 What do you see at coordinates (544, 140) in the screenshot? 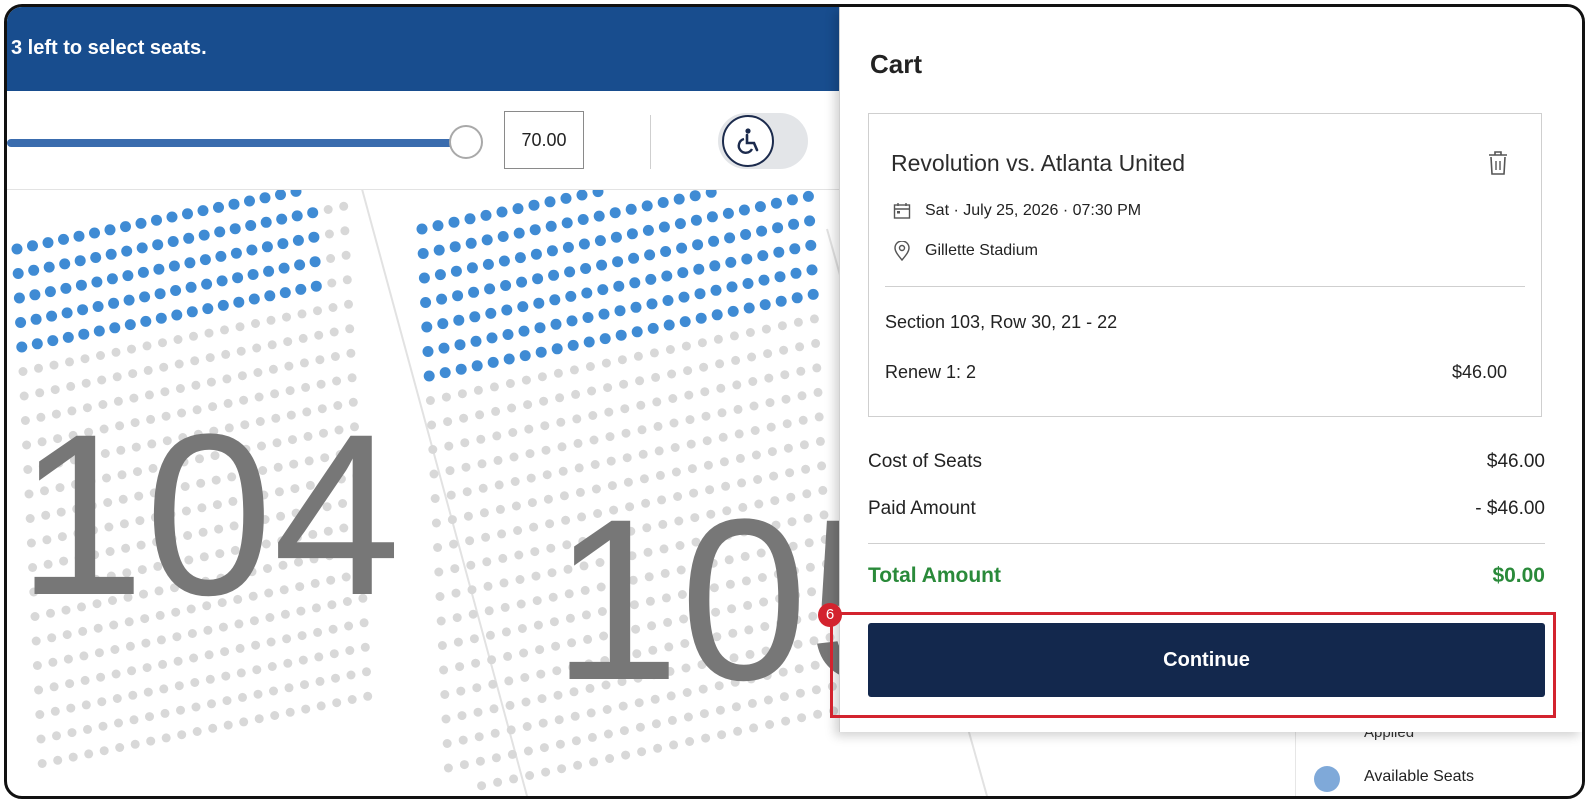
I see `max-price-input: 70.00` at bounding box center [544, 140].